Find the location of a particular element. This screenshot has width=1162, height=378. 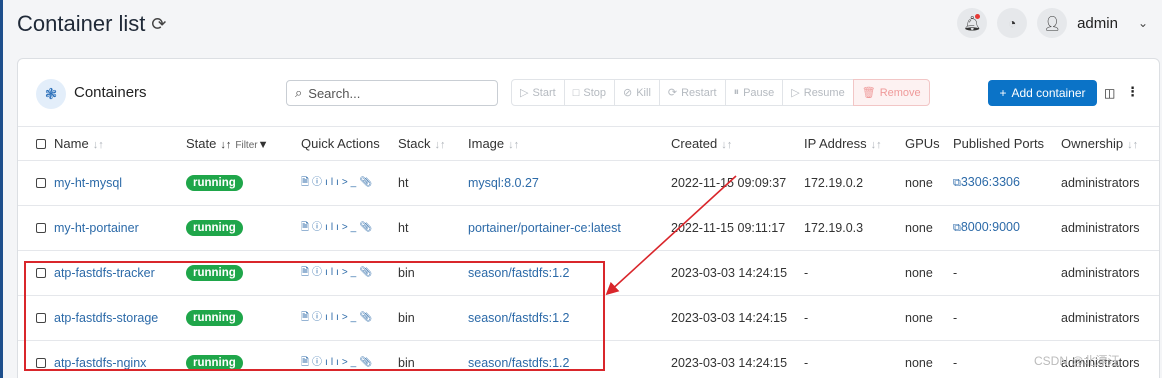

notifications-button: 🔔︎ is located at coordinates (972, 23).